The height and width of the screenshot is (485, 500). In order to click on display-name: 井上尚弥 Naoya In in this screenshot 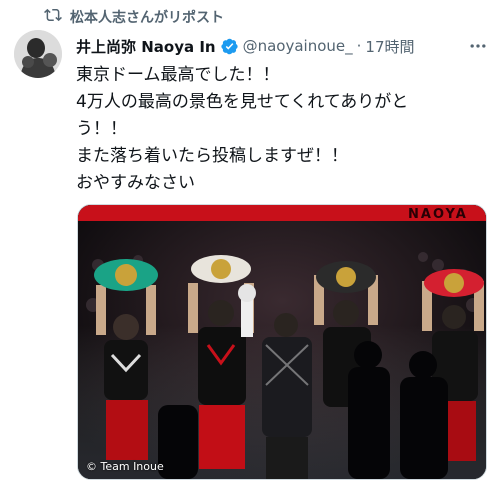, I will do `click(146, 46)`.